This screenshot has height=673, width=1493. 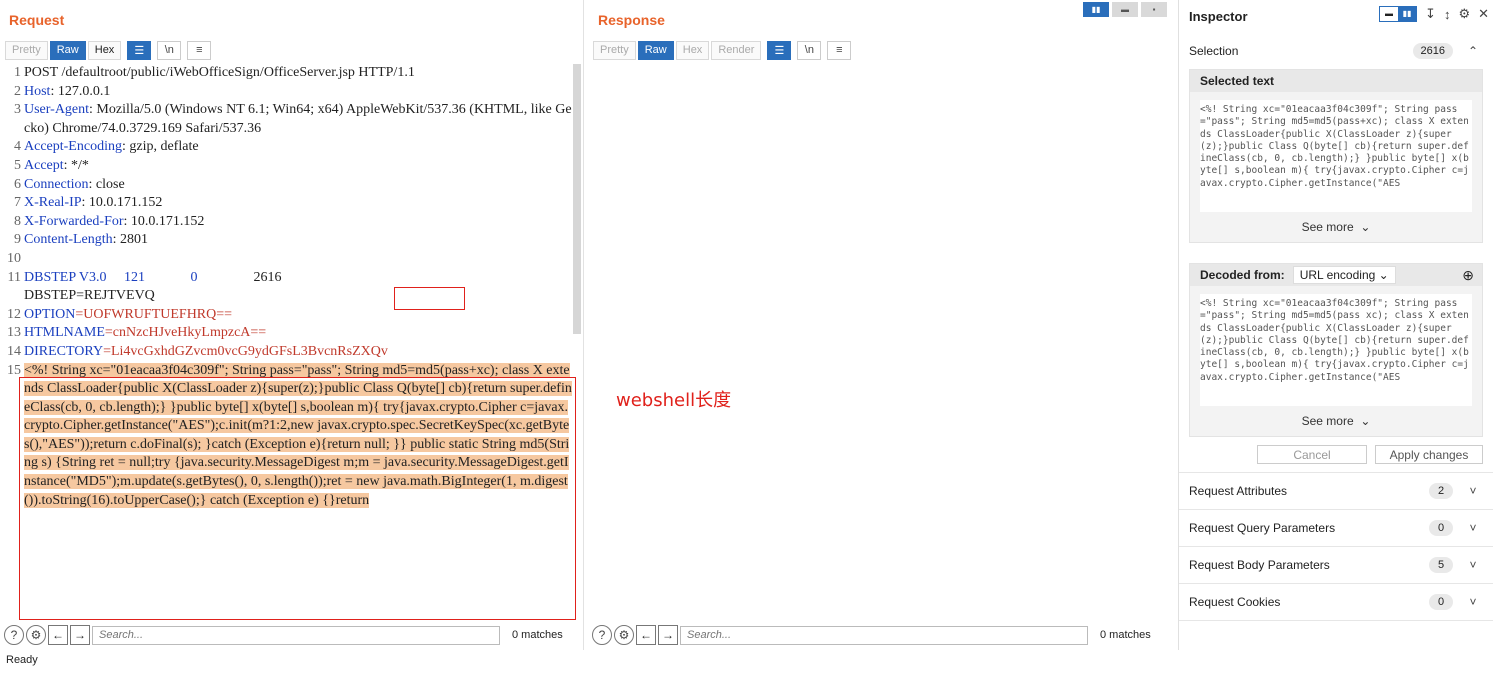 What do you see at coordinates (1327, 421) in the screenshot?
I see `decoded-see-more-label: See more` at bounding box center [1327, 421].